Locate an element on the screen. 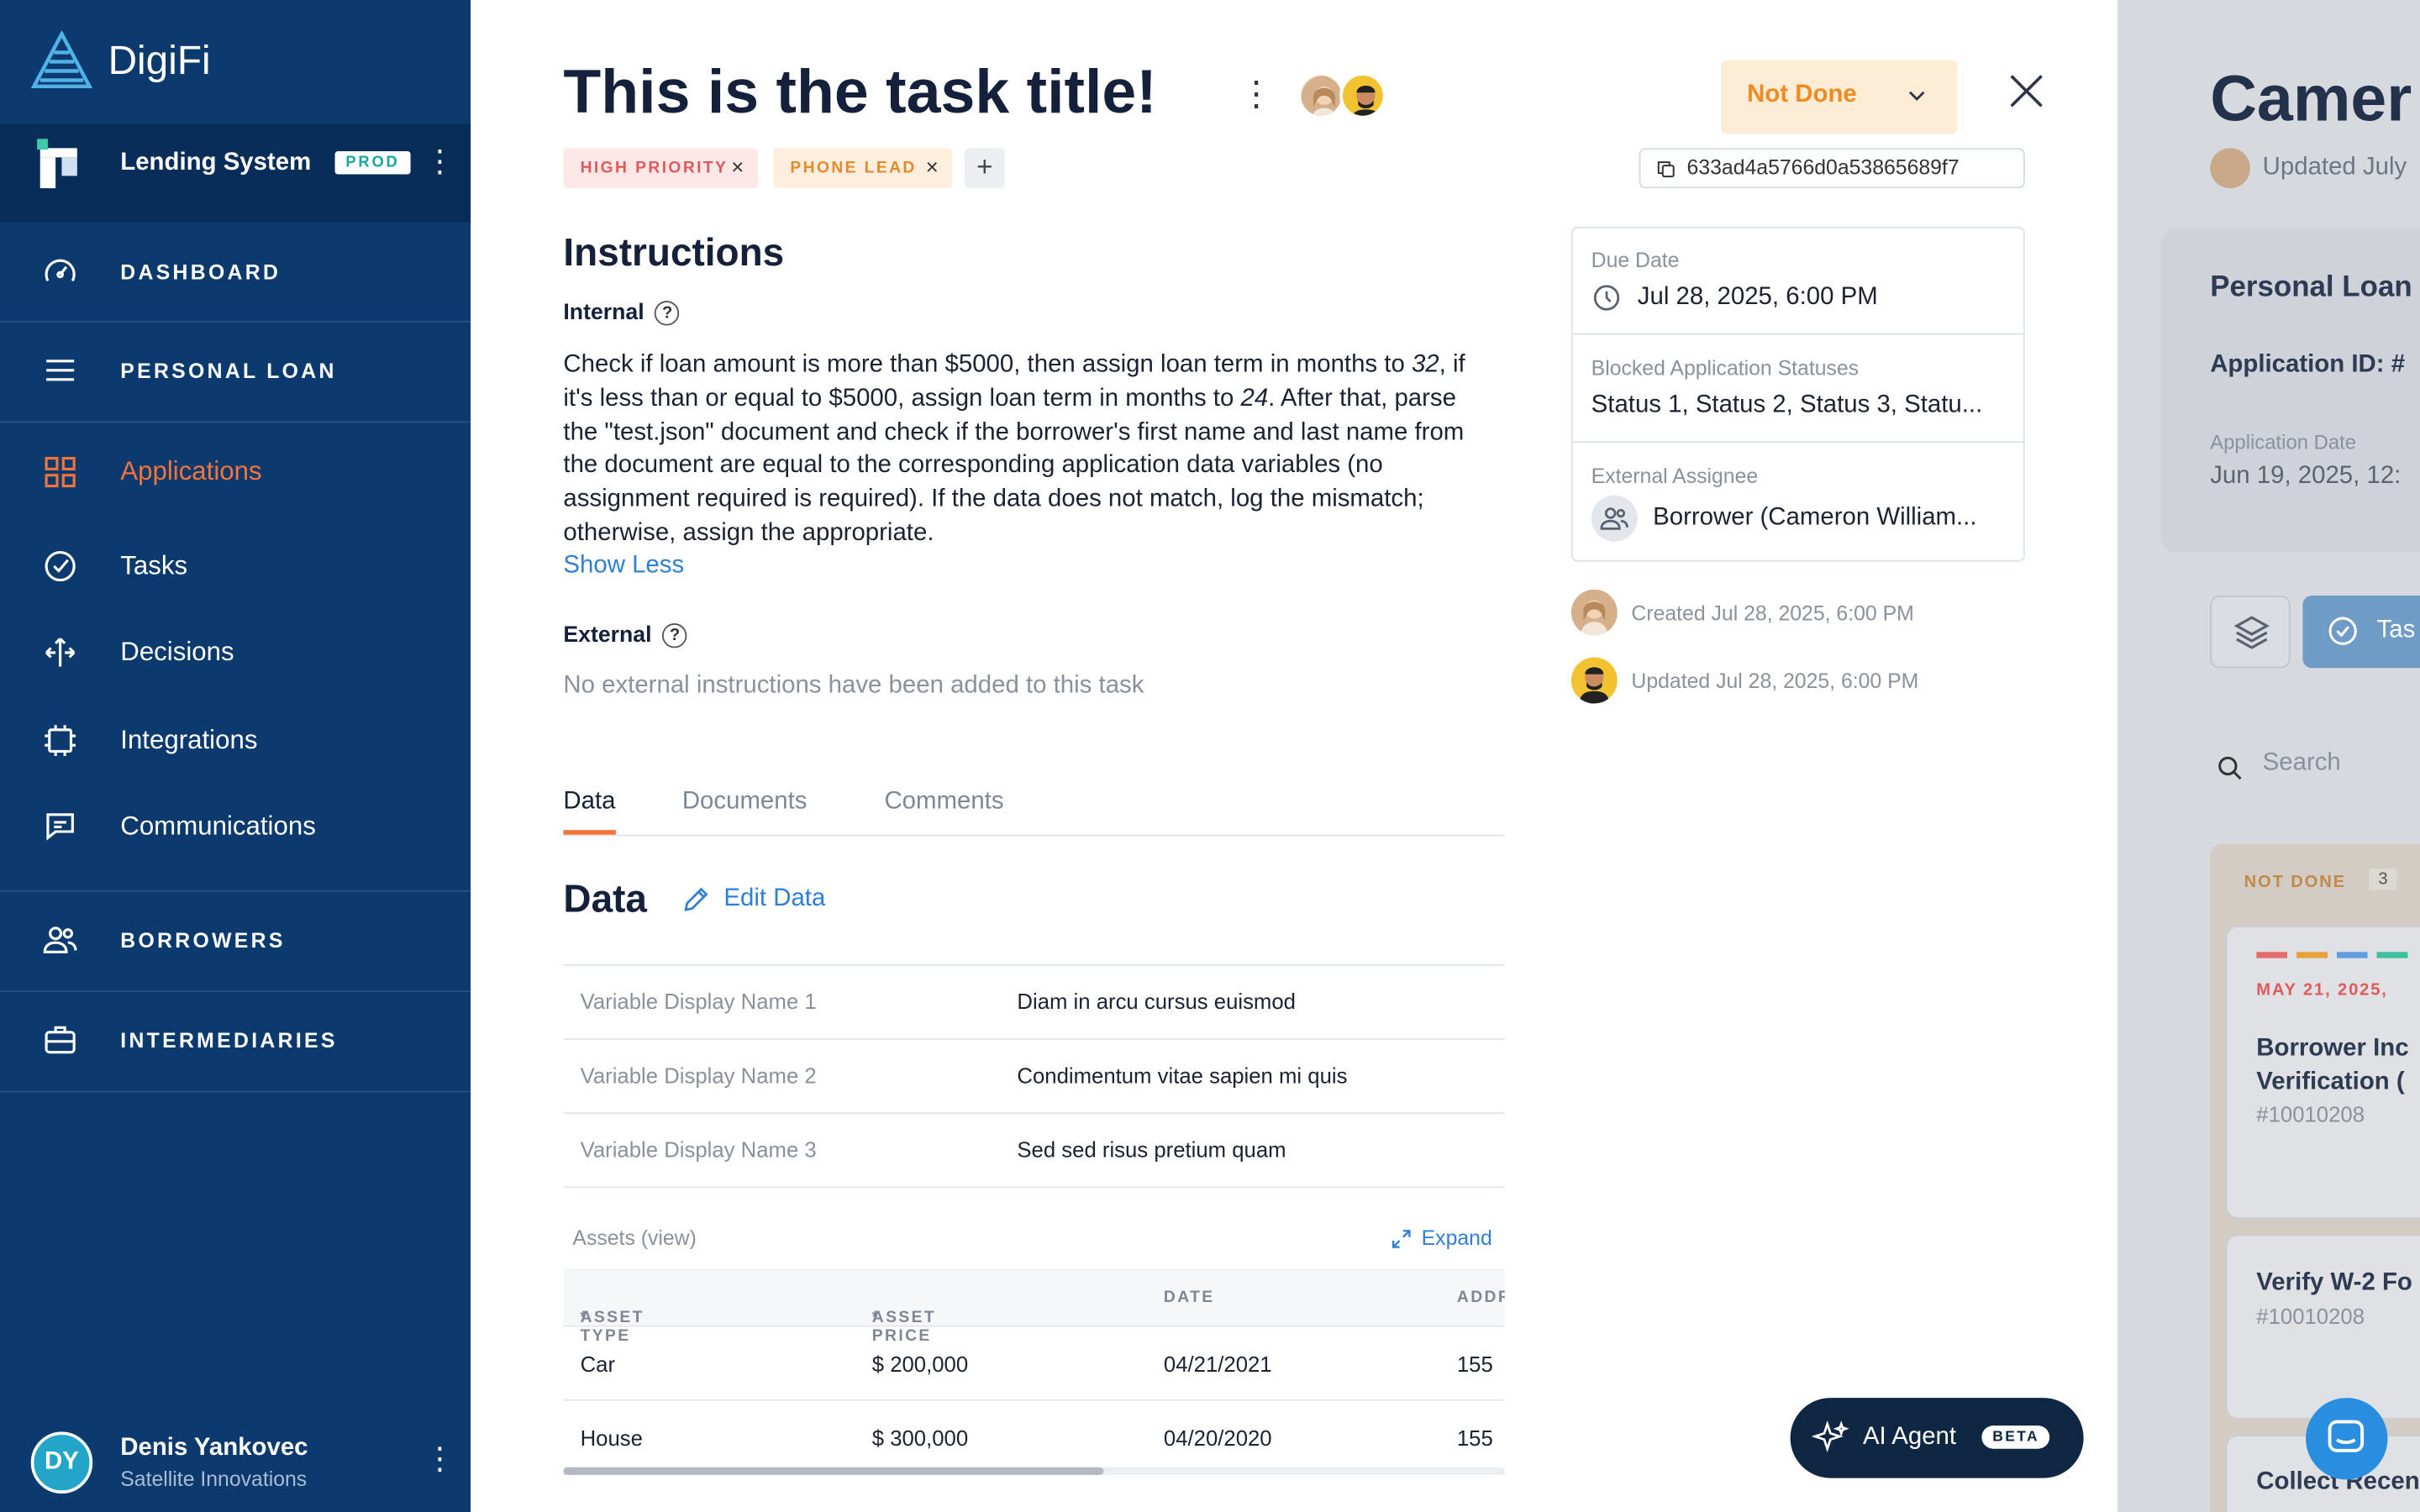 Image resolution: width=2420 pixels, height=1512 pixels. table-row: Car $ 200,000 04/21/2021 155 is located at coordinates (1034, 1364).